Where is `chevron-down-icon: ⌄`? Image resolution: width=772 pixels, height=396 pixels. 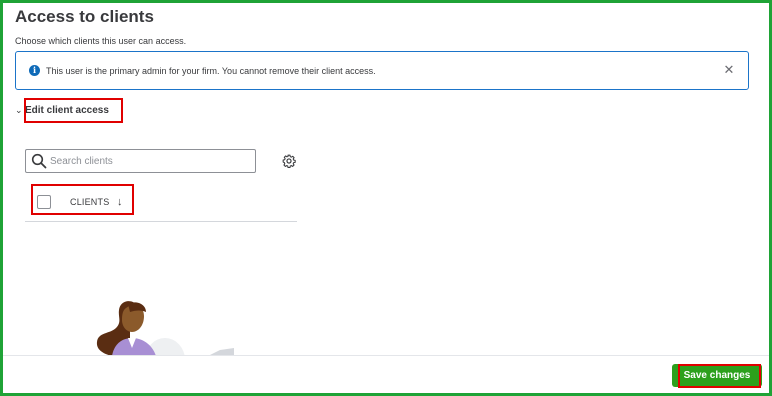
chevron-down-icon: ⌄ is located at coordinates (19, 109).